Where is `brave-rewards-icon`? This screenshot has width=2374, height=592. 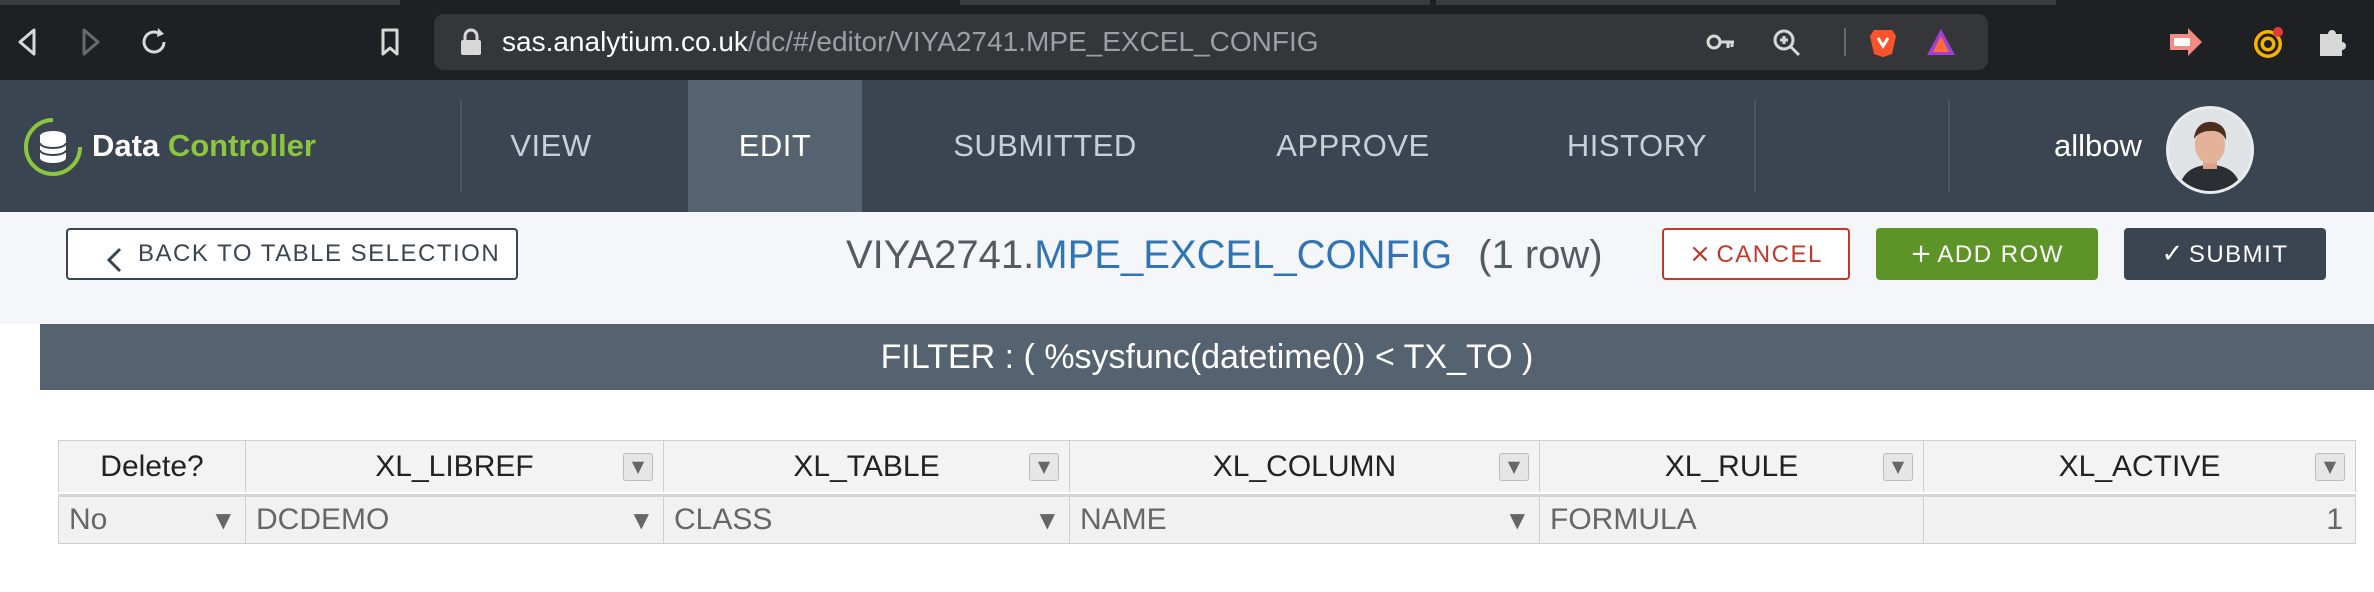
brave-rewards-icon is located at coordinates (1941, 42).